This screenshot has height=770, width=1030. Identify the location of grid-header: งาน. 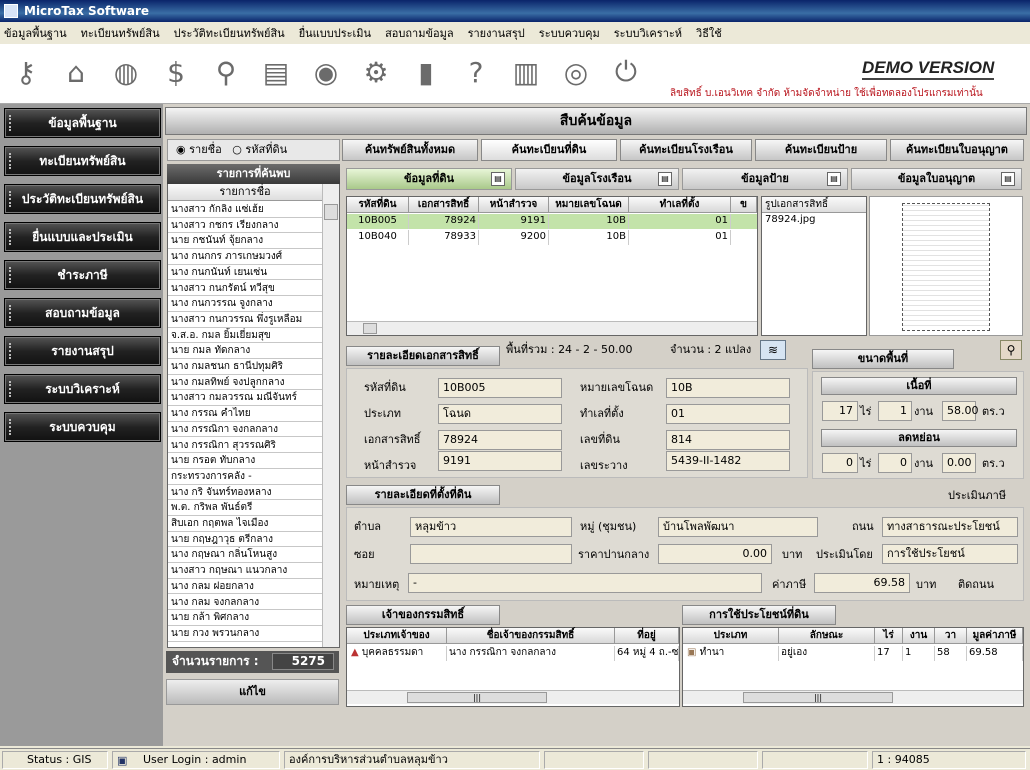
(919, 636).